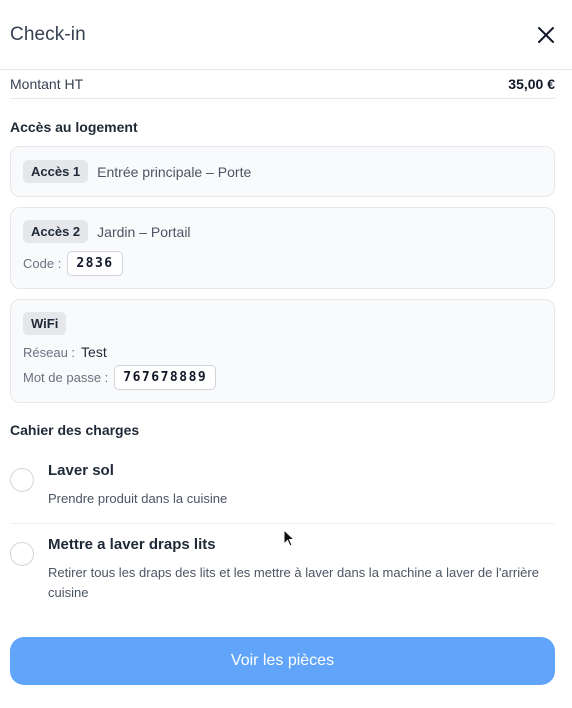 This screenshot has width=572, height=708. Describe the element at coordinates (42, 263) in the screenshot. I see `code-label: Code :` at that location.